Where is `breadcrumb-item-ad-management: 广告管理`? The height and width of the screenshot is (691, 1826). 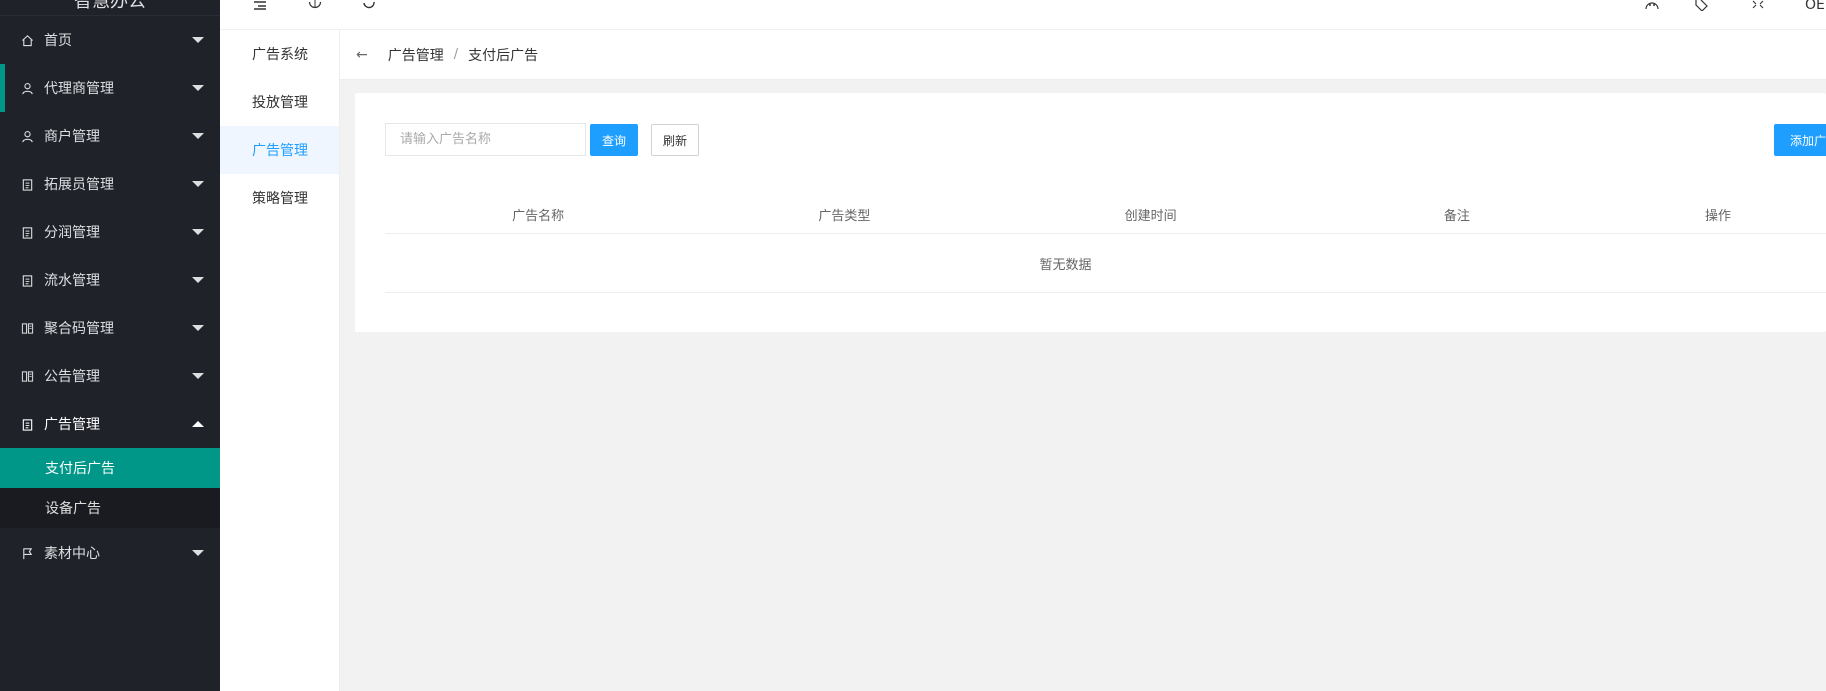 breadcrumb-item-ad-management: 广告管理 is located at coordinates (416, 55).